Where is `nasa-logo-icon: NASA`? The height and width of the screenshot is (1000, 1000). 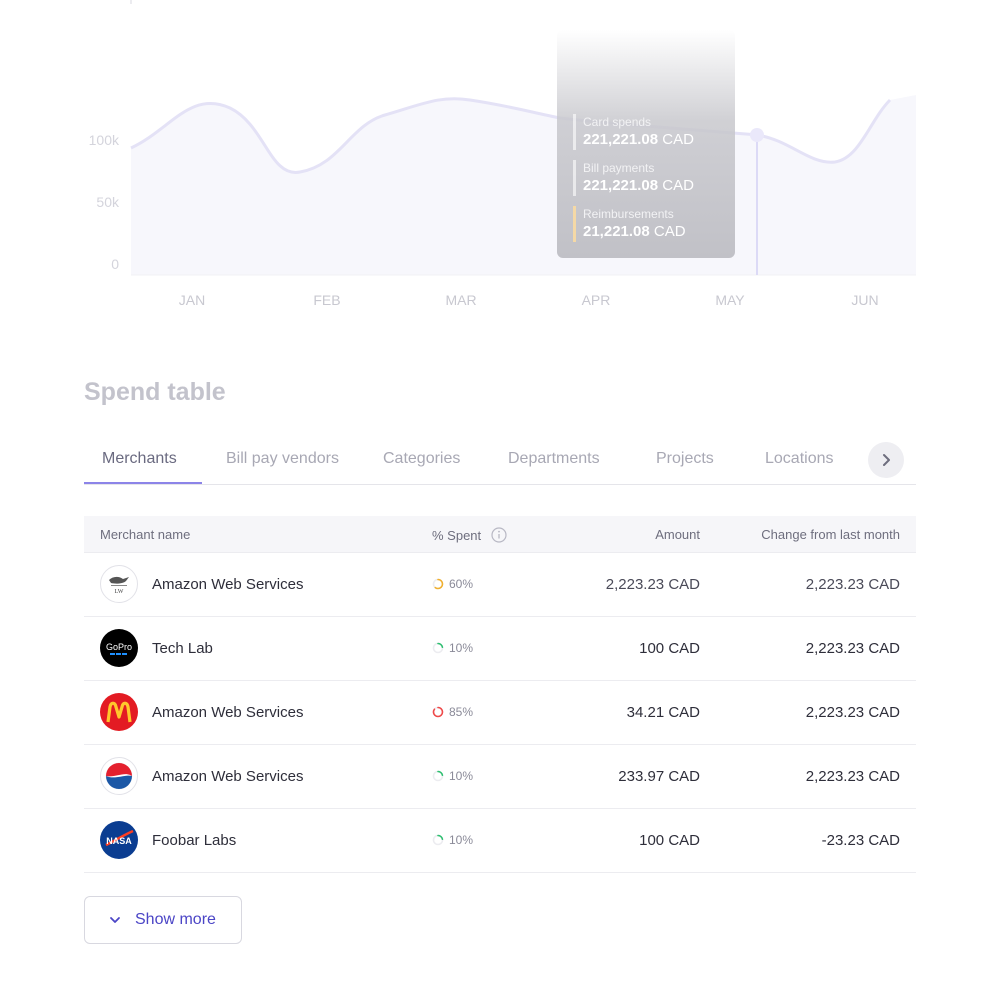
nasa-logo-icon: NASA is located at coordinates (119, 840).